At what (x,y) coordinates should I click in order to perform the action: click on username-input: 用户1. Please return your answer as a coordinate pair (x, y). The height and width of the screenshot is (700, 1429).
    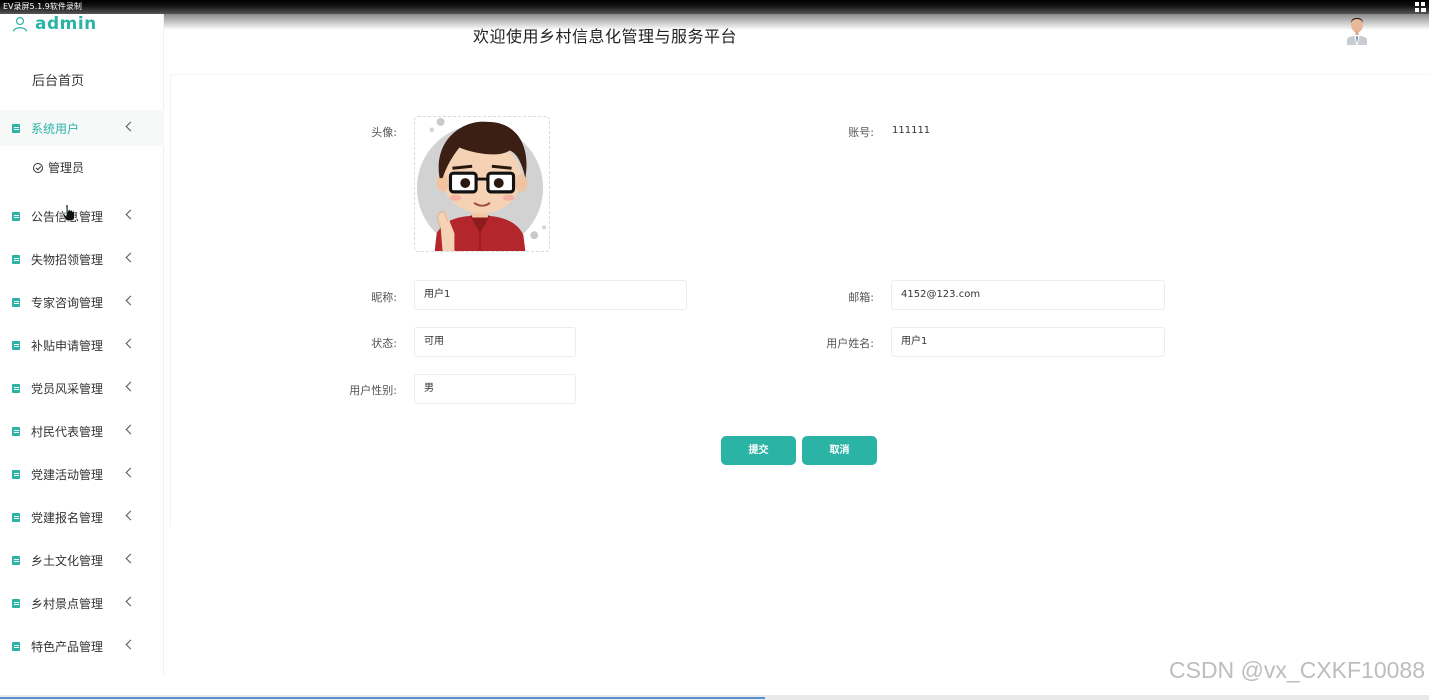
    Looking at the image, I should click on (1028, 342).